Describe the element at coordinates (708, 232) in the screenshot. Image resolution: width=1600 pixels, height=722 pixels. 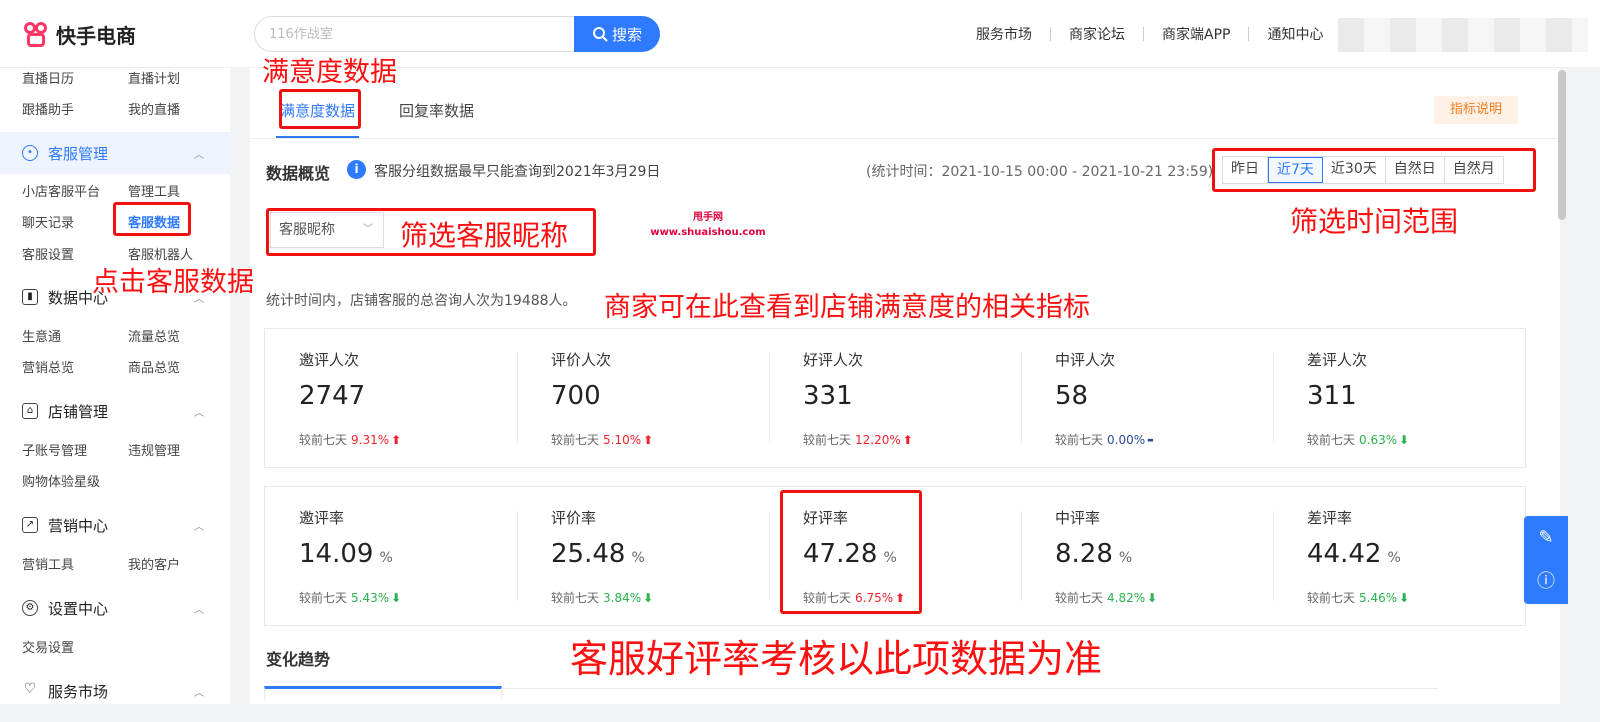
I see `watermark-line2: www.shuaishou.com` at that location.